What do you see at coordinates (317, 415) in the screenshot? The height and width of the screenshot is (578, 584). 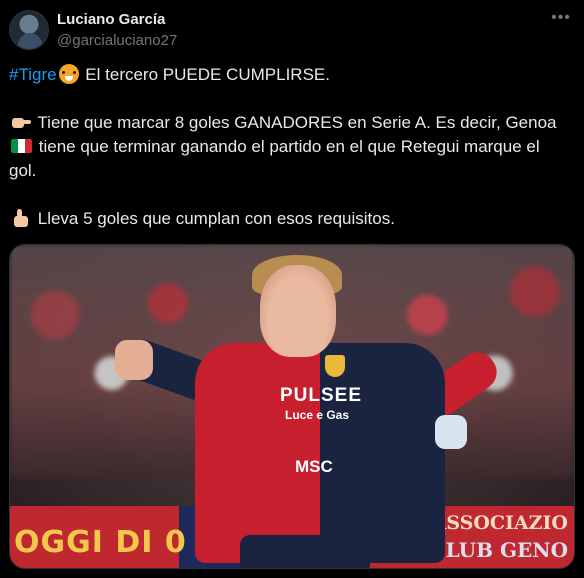 I see `jersey-sponsor-sub: Luce e Gas` at bounding box center [317, 415].